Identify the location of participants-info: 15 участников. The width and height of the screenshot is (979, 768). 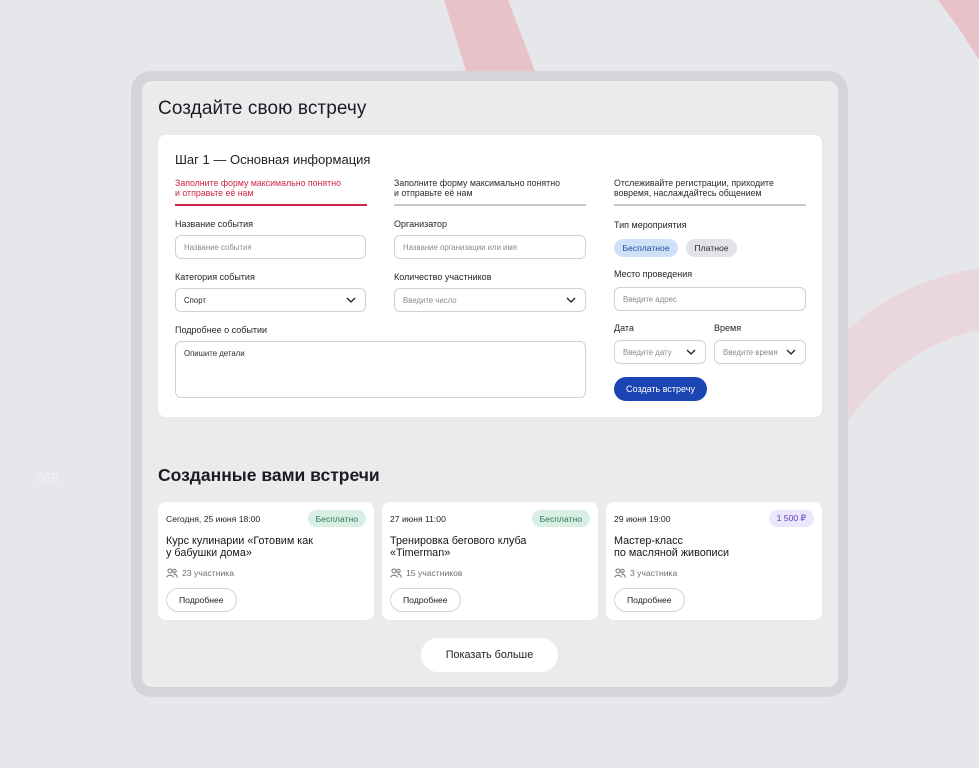
(426, 573).